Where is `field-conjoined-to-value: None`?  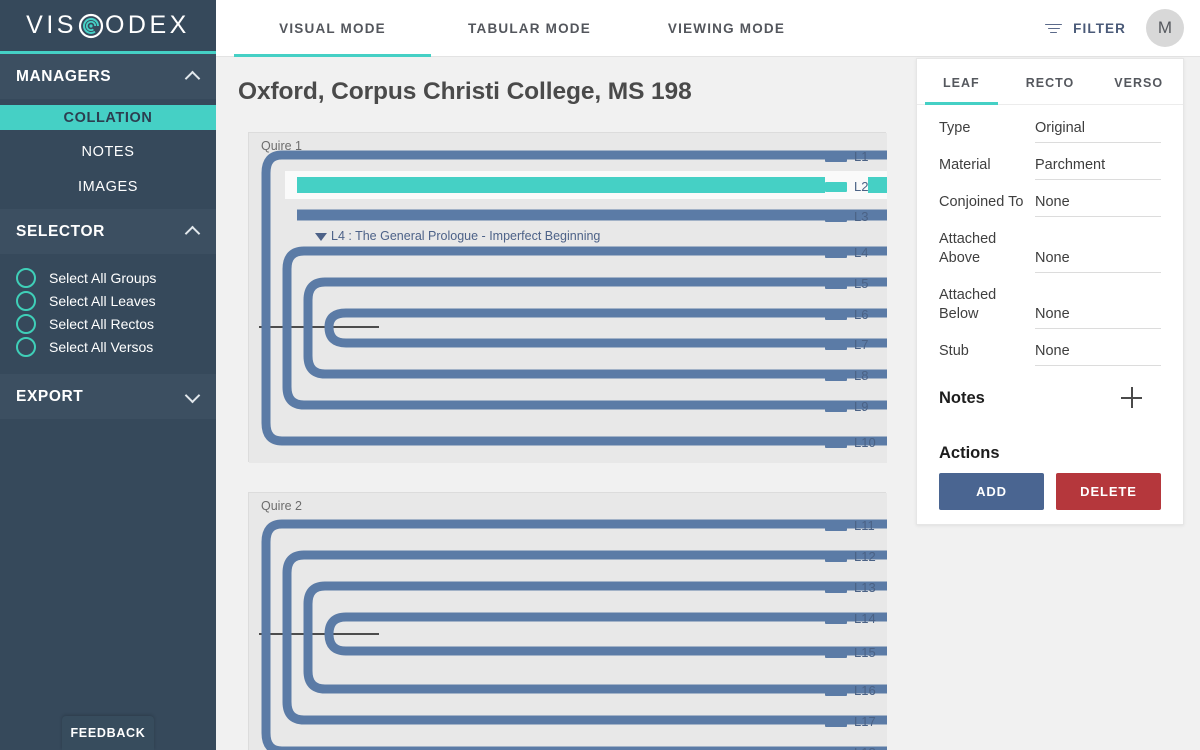
field-conjoined-to-value: None is located at coordinates (1098, 205).